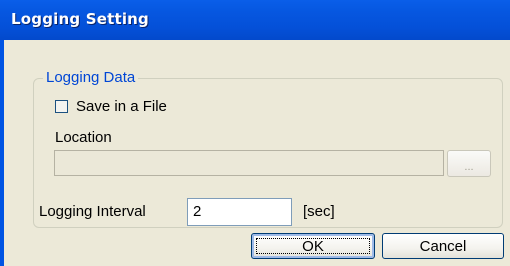 The height and width of the screenshot is (266, 510). I want to click on save-in-file-checkbox-row: Save in a File, so click(111, 106).